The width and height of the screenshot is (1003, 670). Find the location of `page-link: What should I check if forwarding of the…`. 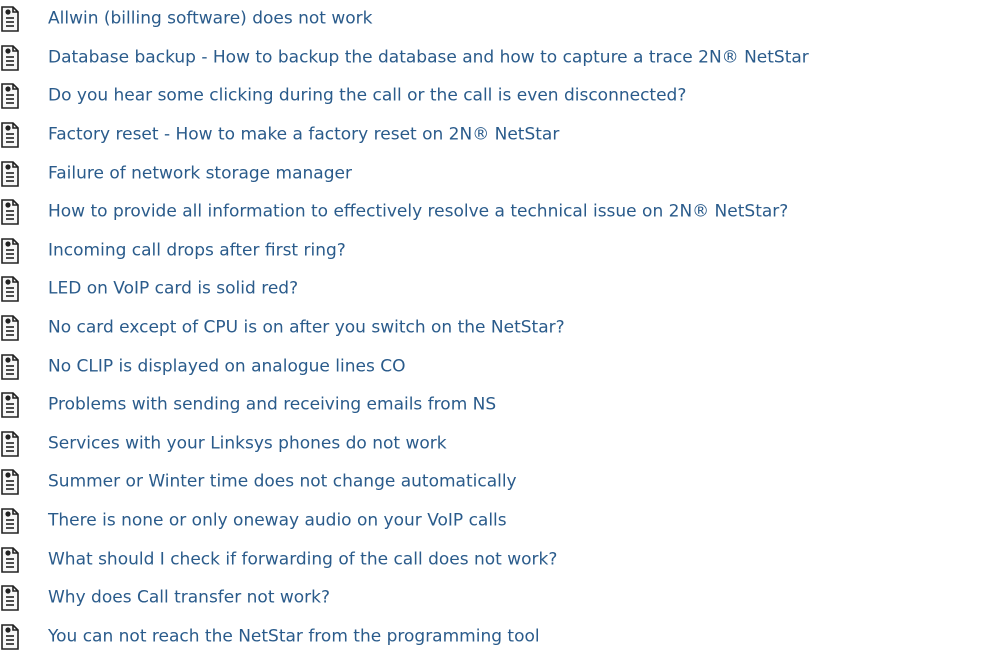

page-link: What should I check if forwarding of the… is located at coordinates (302, 559).